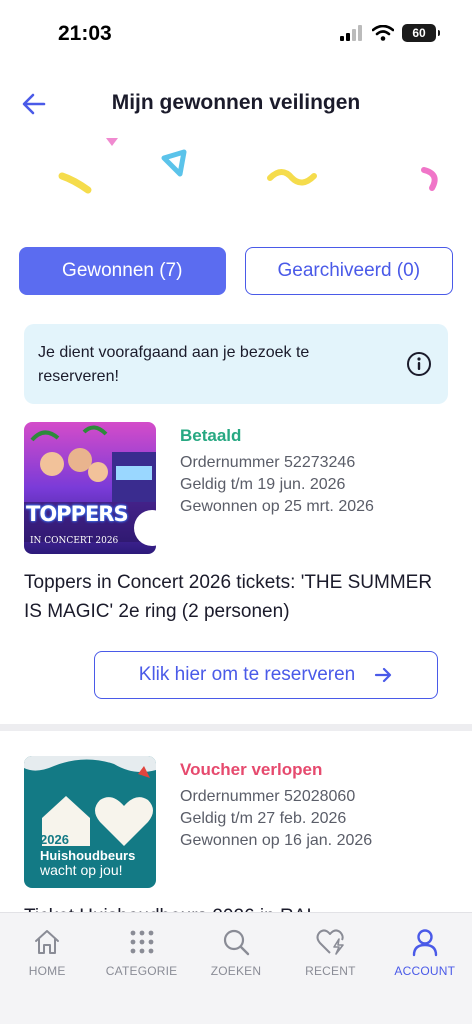 The height and width of the screenshot is (1024, 472). I want to click on order-won-on: Gewonnen op 16 jan. 2026, so click(276, 840).